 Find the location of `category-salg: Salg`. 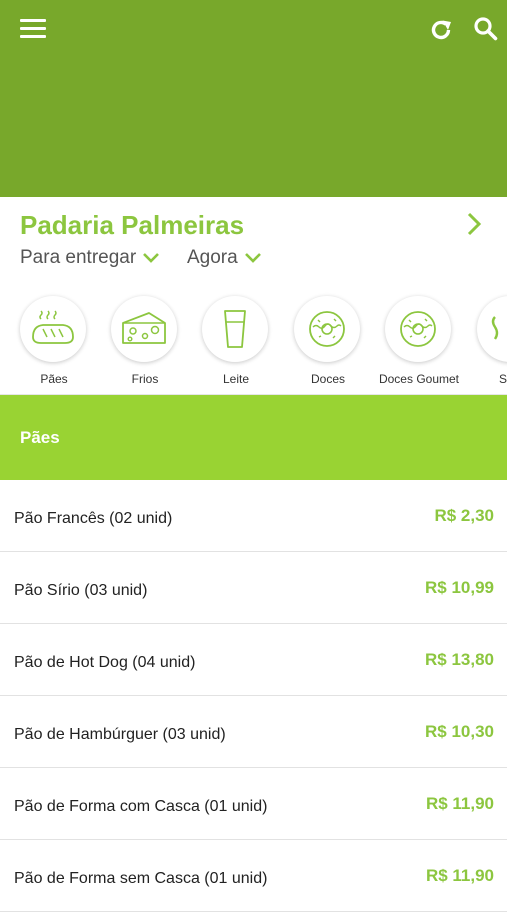

category-salg: Salg is located at coordinates (486, 343).